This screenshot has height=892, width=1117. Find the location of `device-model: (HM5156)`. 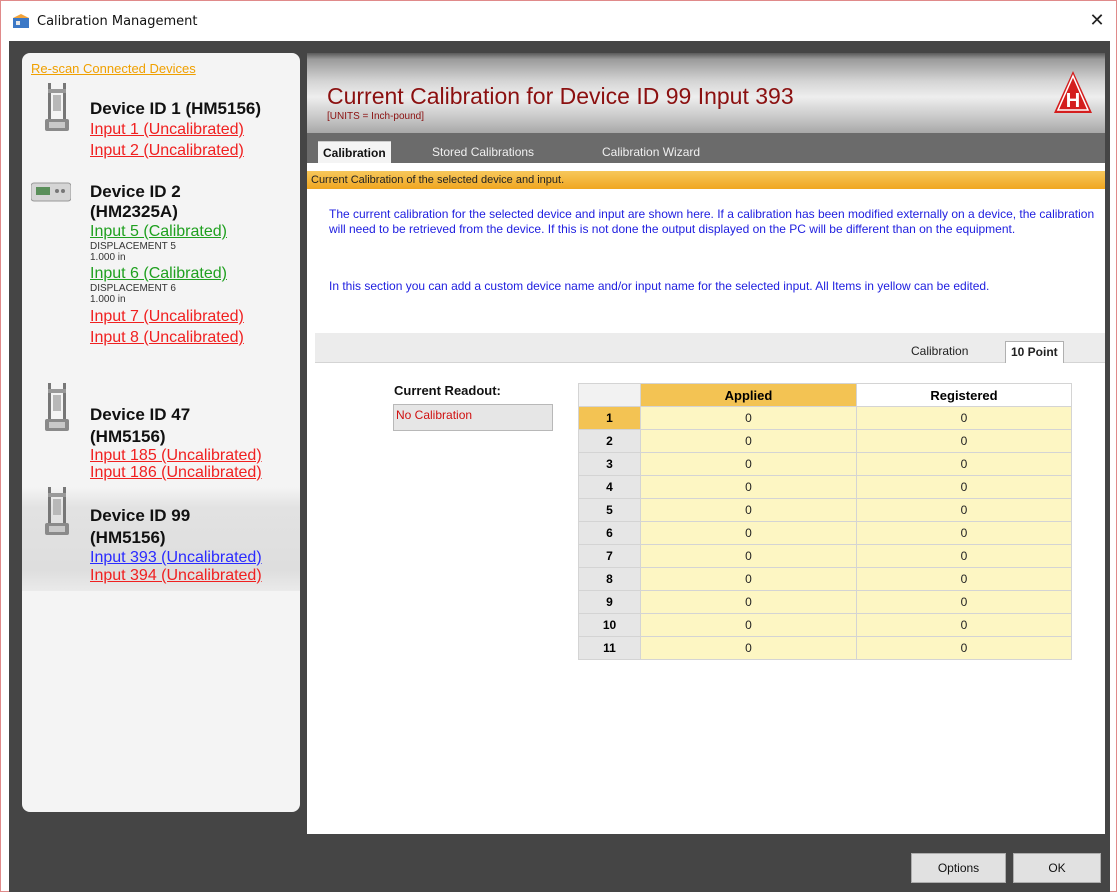

device-model: (HM5156) is located at coordinates (128, 436).